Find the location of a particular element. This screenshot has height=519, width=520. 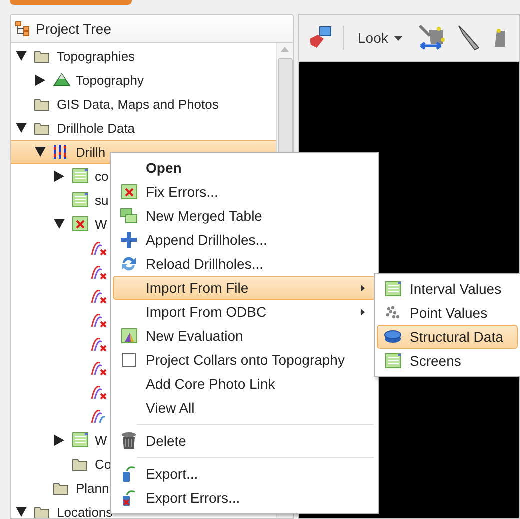

drillhole-icon is located at coordinates (99, 416).